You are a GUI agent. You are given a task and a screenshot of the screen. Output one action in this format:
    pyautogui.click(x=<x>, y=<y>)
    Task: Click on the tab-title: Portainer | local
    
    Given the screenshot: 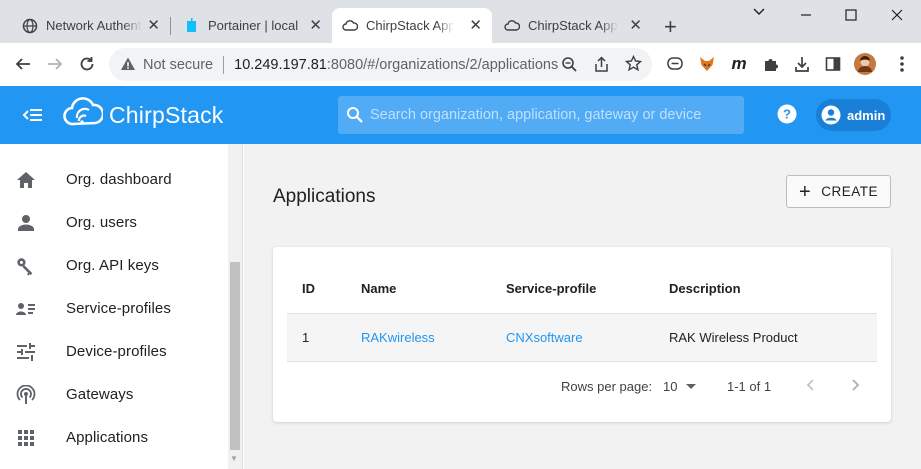 What is the action you would take?
    pyautogui.click(x=253, y=25)
    